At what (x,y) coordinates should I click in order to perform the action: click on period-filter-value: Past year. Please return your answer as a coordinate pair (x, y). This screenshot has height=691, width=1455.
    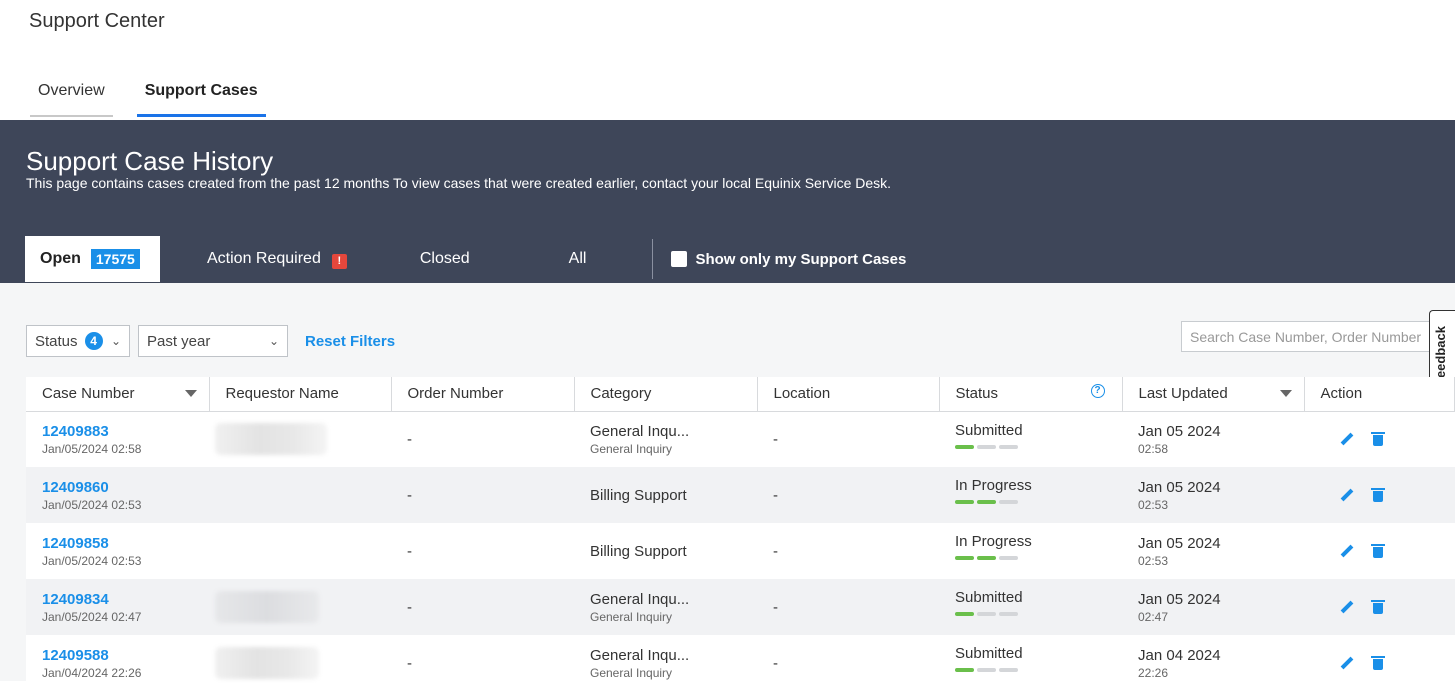
    Looking at the image, I should click on (179, 341).